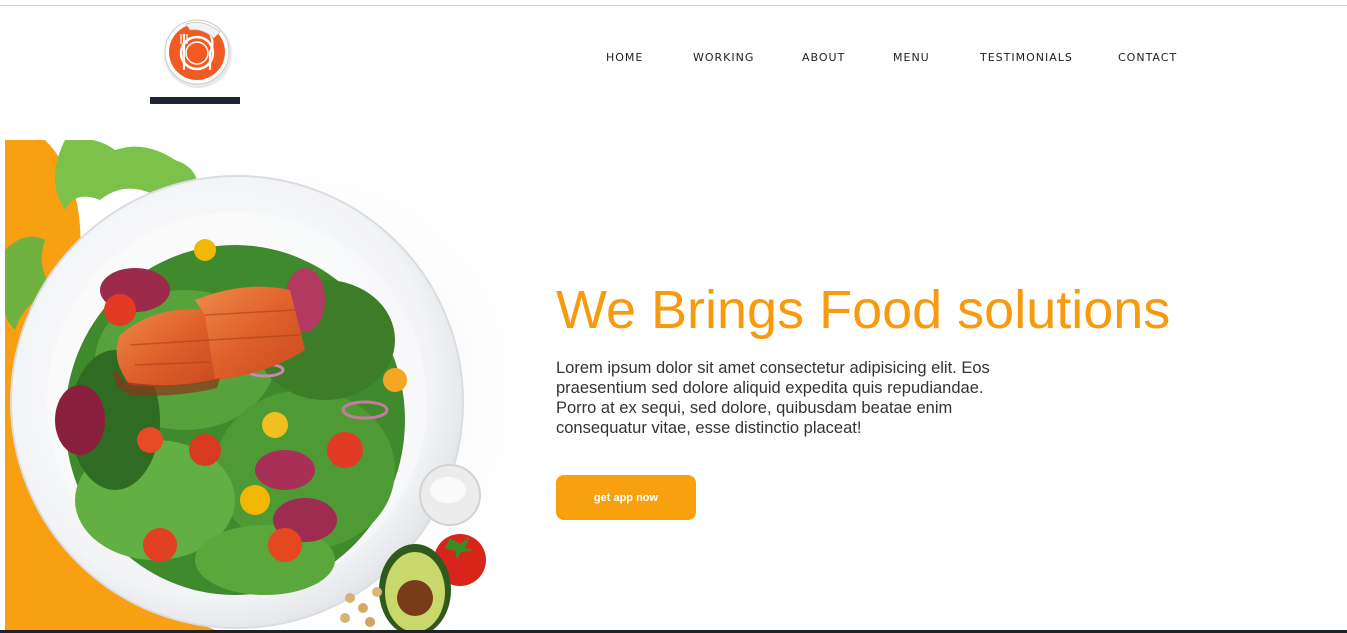 Image resolution: width=1347 pixels, height=633 pixels. What do you see at coordinates (198, 53) in the screenshot?
I see `plate-fork-knife-icon` at bounding box center [198, 53].